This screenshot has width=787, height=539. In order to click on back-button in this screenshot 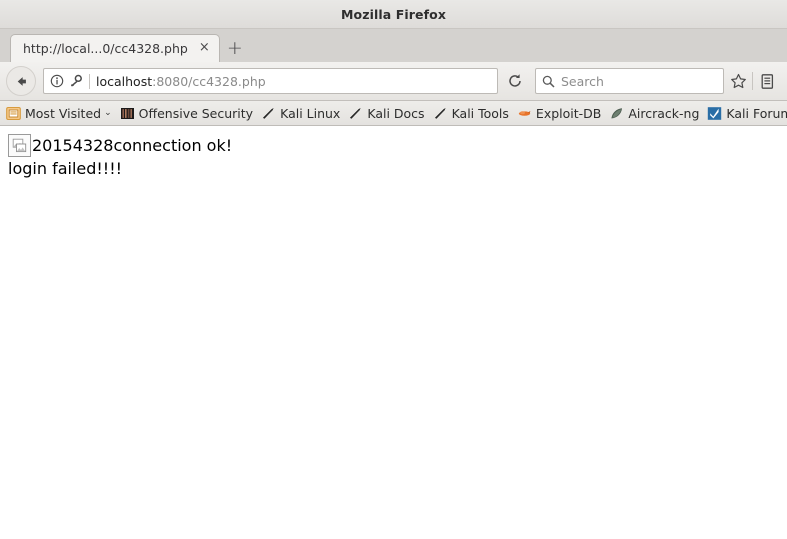, I will do `click(21, 81)`.